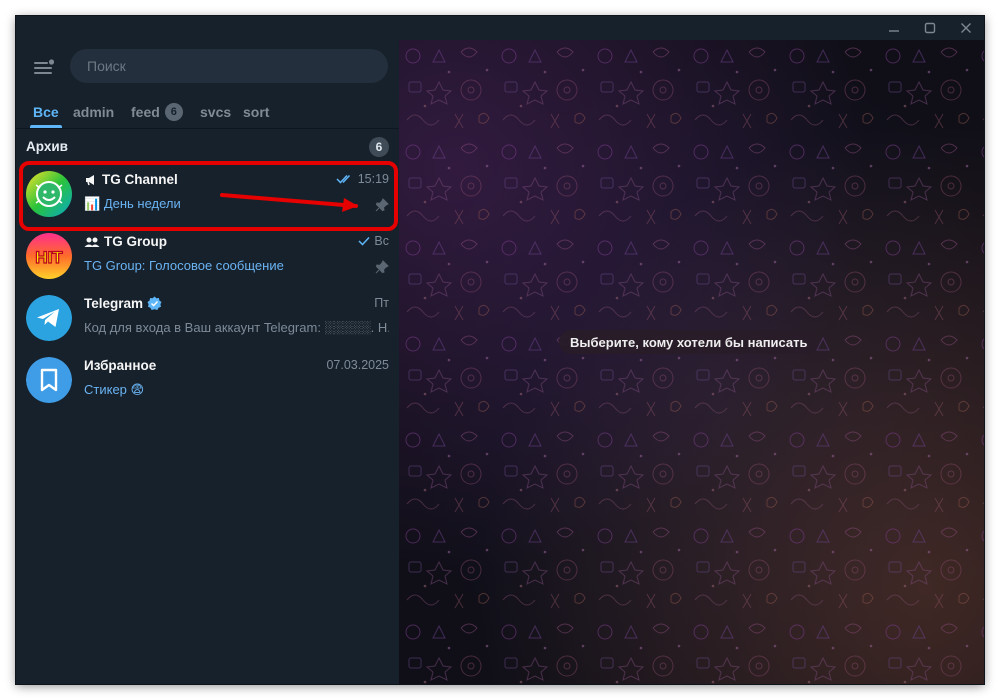 This screenshot has height=700, width=1000. I want to click on chat-time: Пт, so click(381, 303).